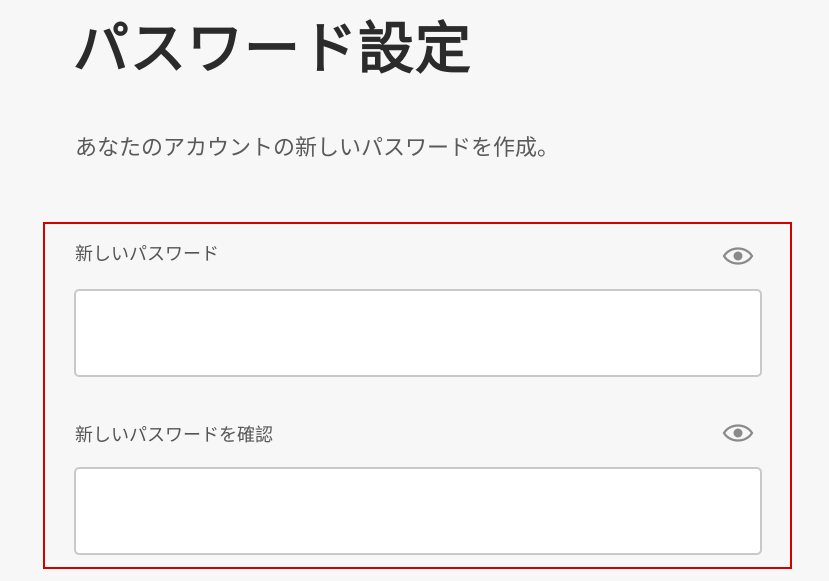 The width and height of the screenshot is (829, 581). What do you see at coordinates (272, 49) in the screenshot?
I see `page-title: パスワード設定` at bounding box center [272, 49].